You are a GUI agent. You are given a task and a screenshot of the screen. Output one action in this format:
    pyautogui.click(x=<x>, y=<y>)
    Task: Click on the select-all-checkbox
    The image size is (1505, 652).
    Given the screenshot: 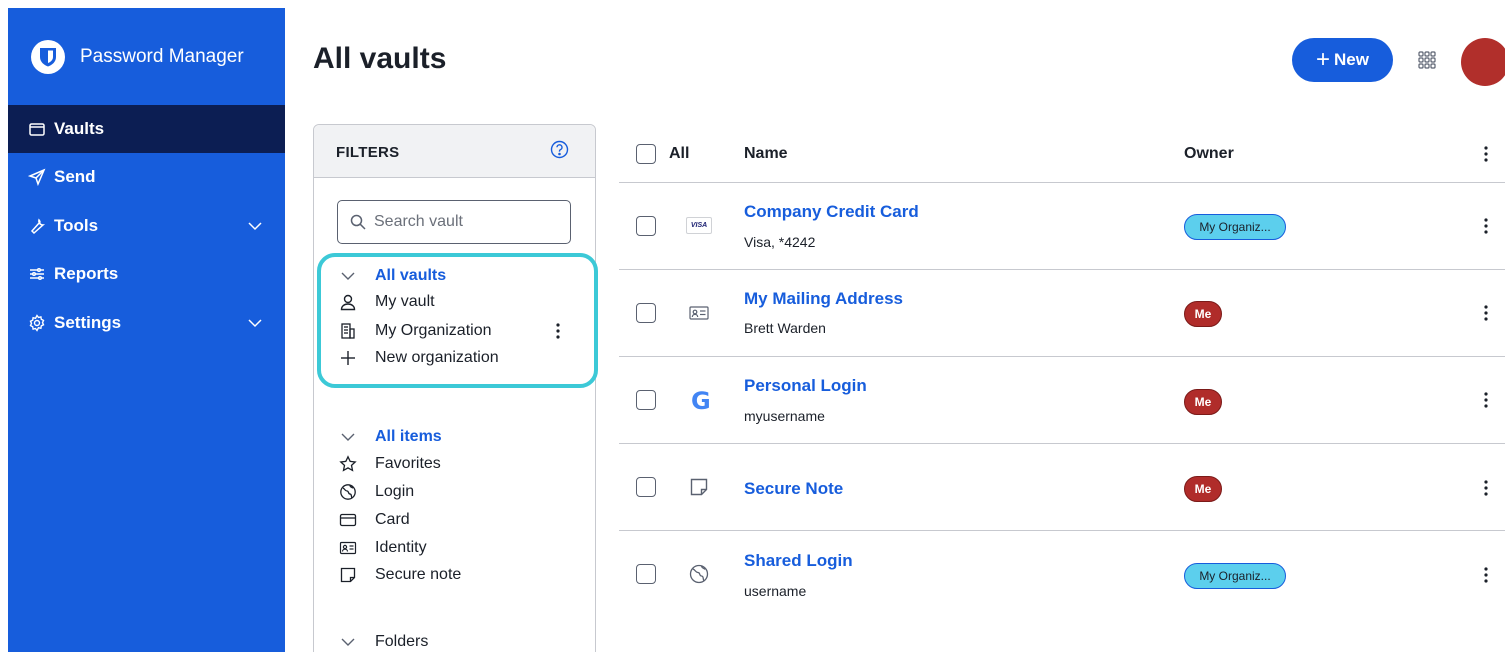 What is the action you would take?
    pyautogui.click(x=646, y=154)
    